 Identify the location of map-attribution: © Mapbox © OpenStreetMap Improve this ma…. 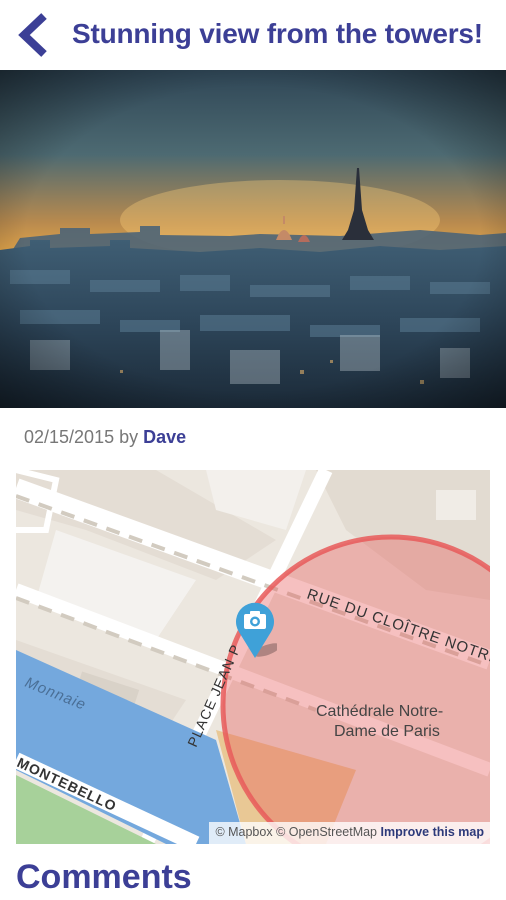
(349, 833).